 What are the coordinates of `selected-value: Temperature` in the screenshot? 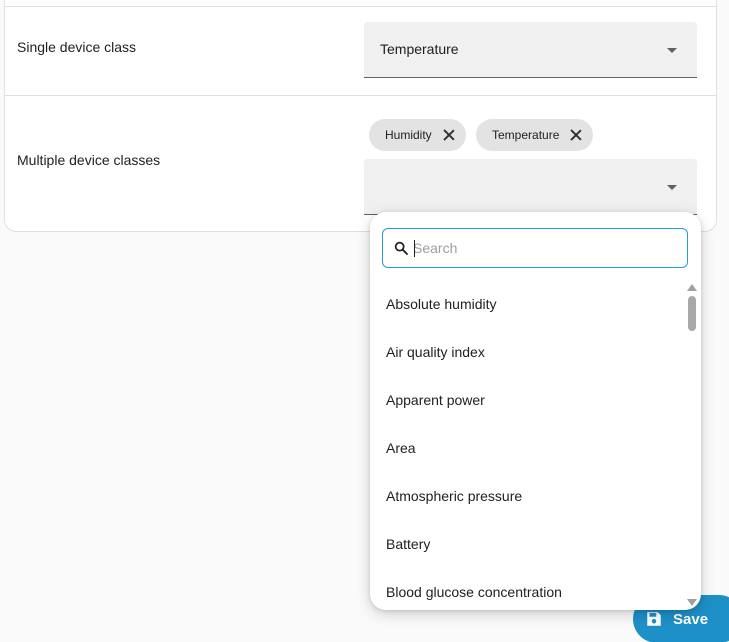 It's located at (419, 49).